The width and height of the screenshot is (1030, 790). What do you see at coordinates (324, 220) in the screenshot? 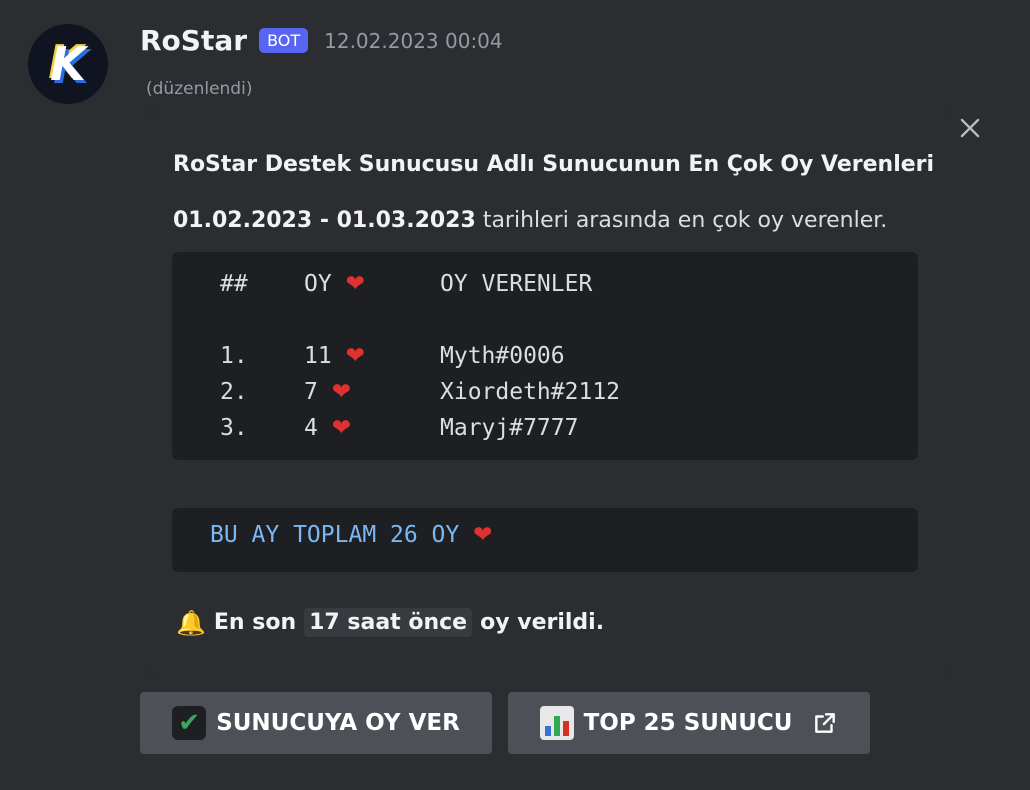
I see `date-range: 01.02.2023 - 01.03.2023` at bounding box center [324, 220].